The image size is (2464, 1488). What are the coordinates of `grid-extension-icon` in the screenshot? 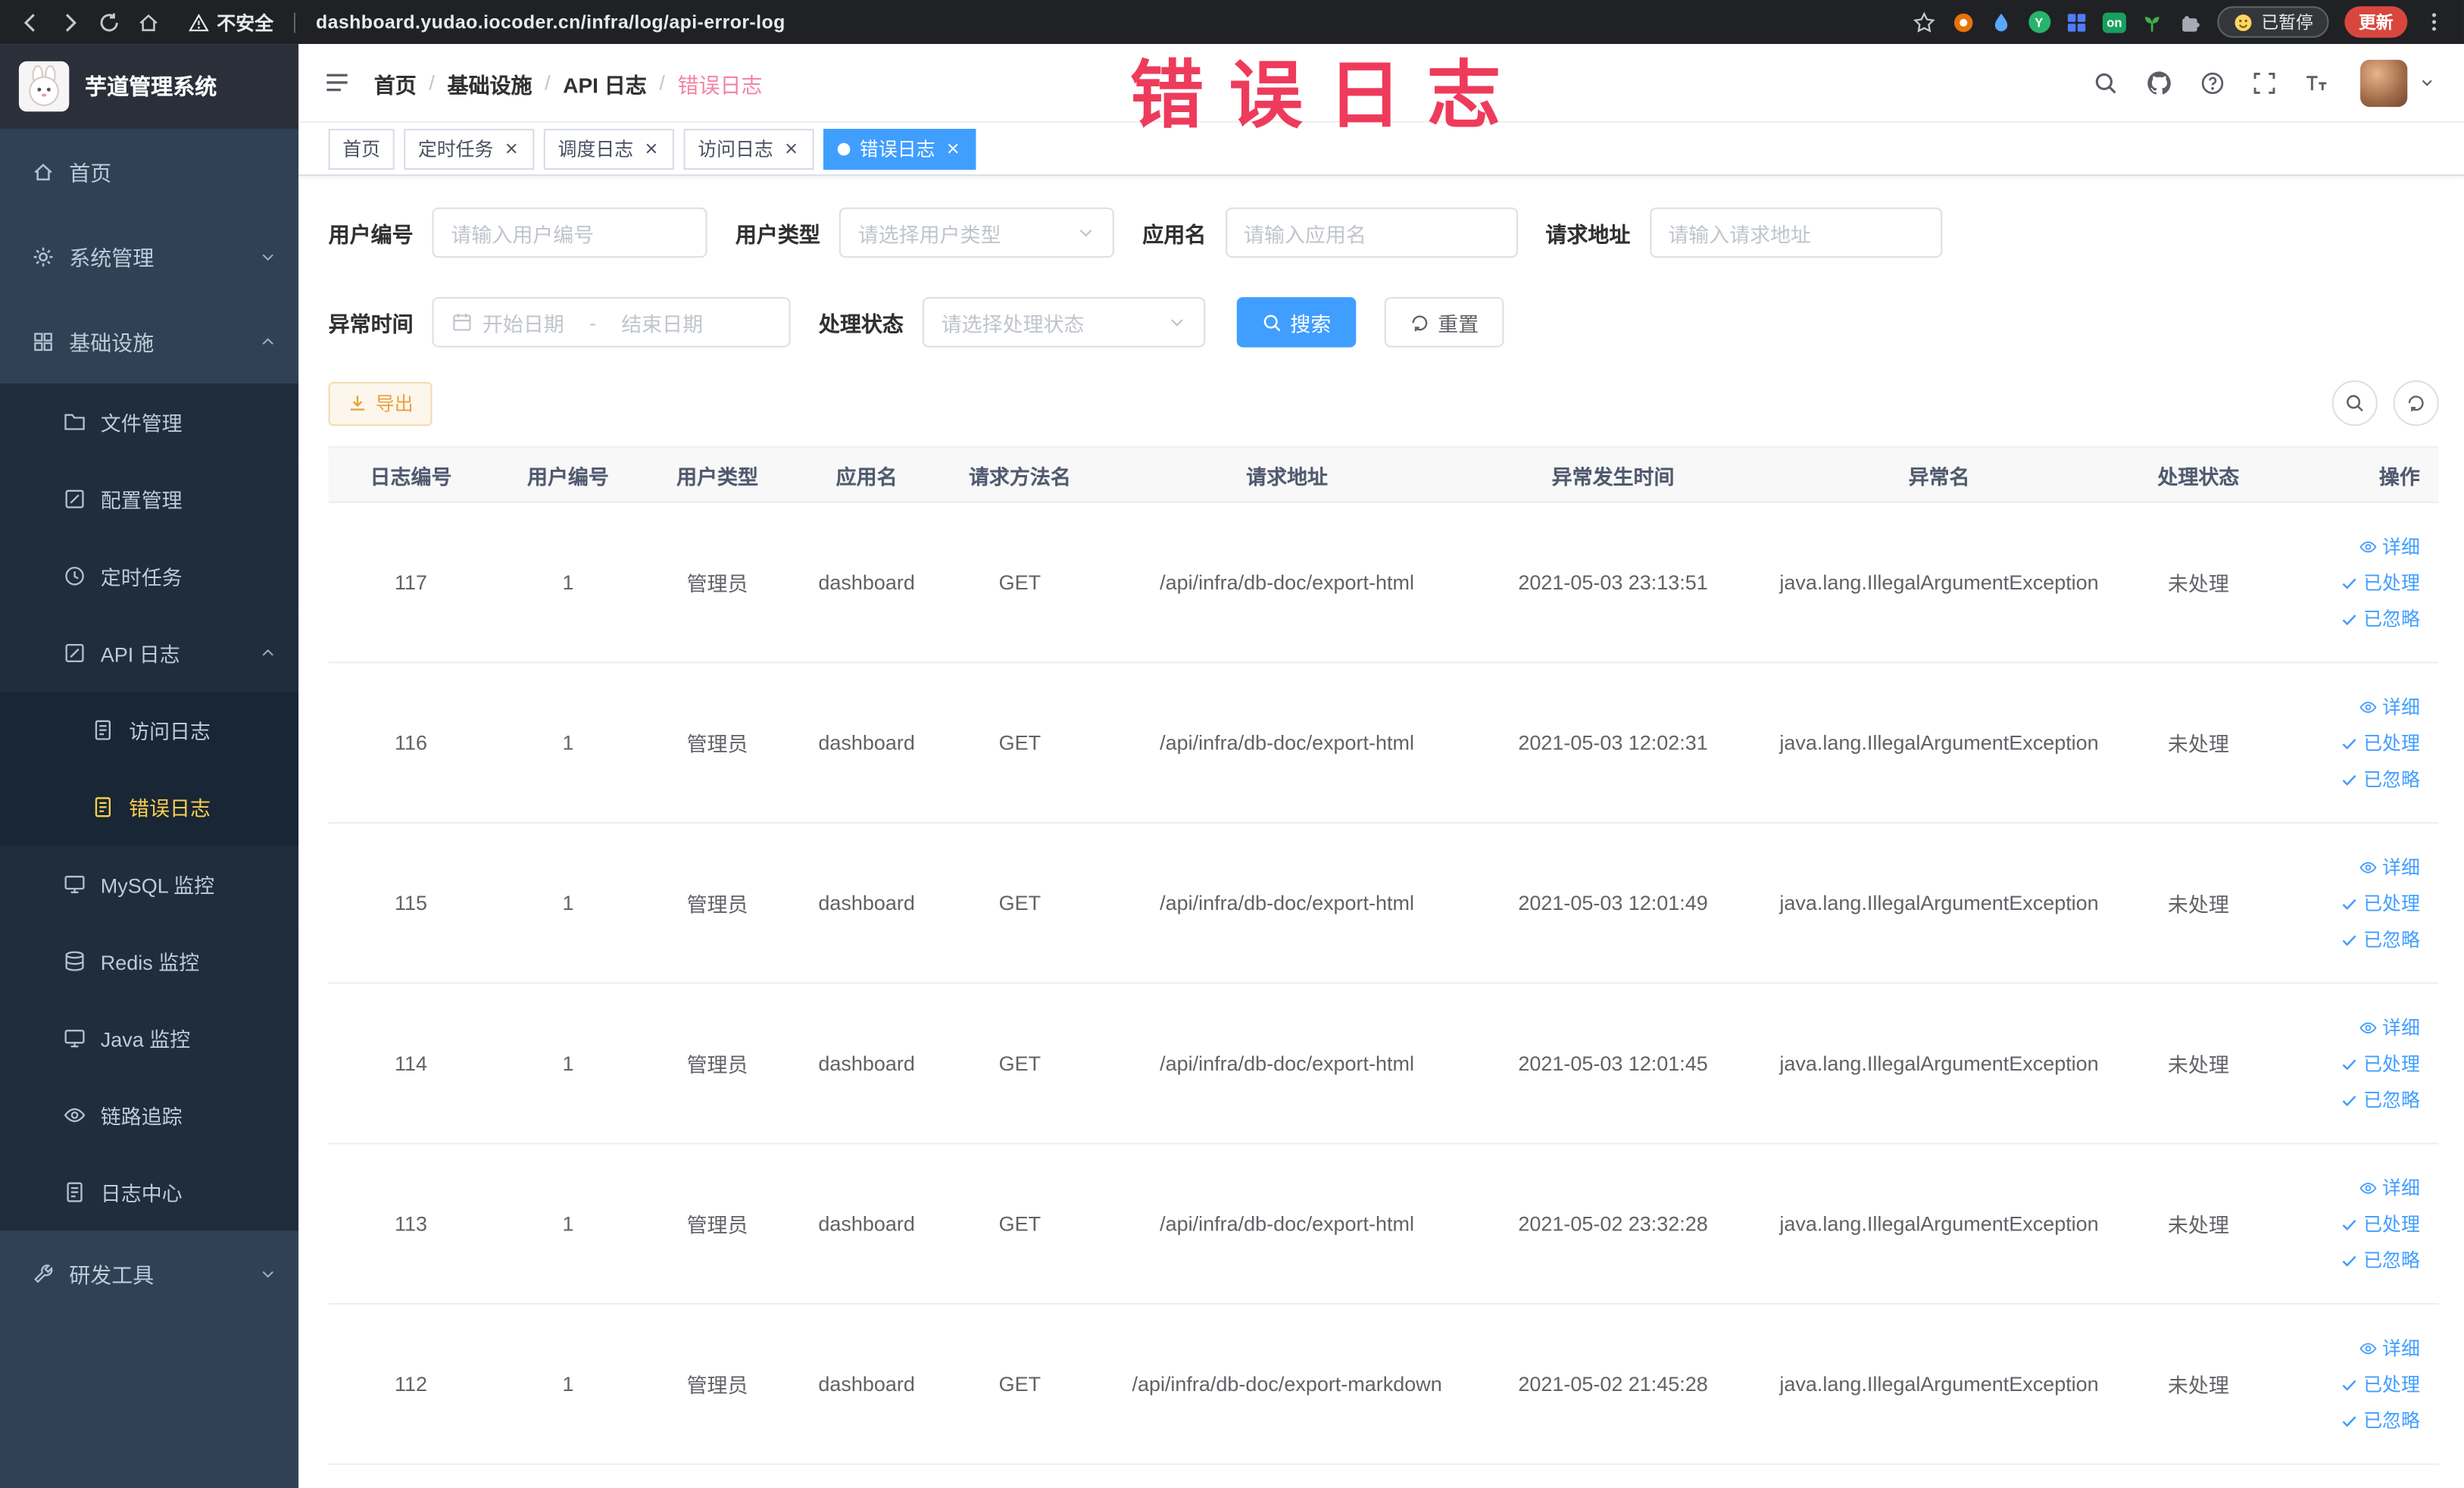 It's located at (2076, 21).